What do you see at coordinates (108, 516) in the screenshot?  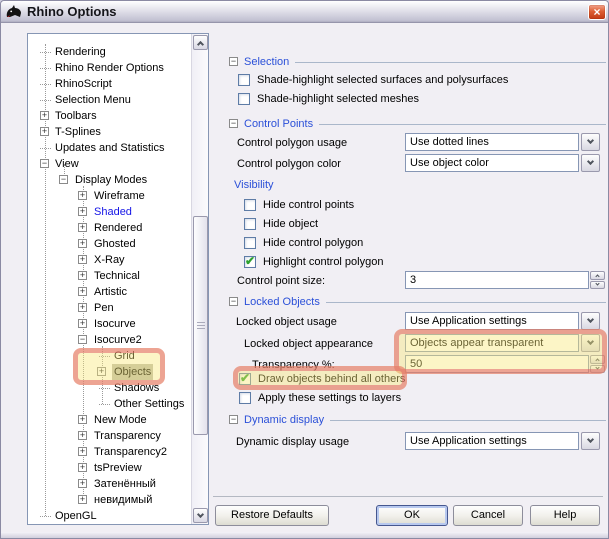 I see `tree-item-opengl: OpenGL` at bounding box center [108, 516].